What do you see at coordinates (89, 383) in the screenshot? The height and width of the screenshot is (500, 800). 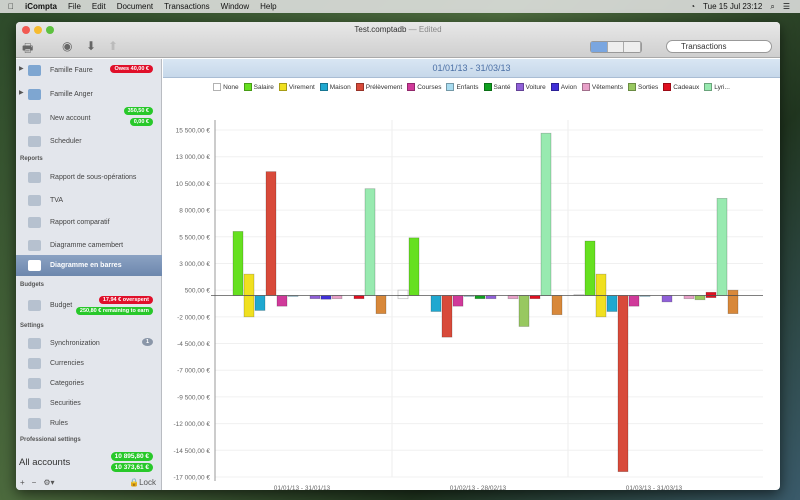 I see `sidebar-item-categories: Categories` at bounding box center [89, 383].